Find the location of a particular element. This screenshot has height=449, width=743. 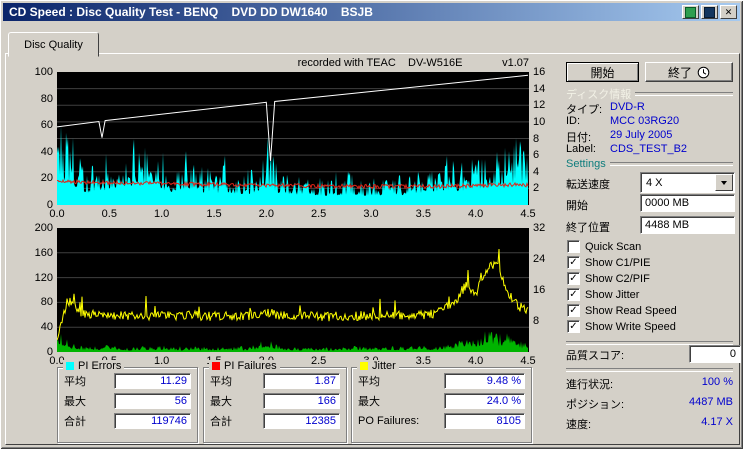

checkbox-show-write-speed: ✓ Show Write Speed is located at coordinates (621, 326).